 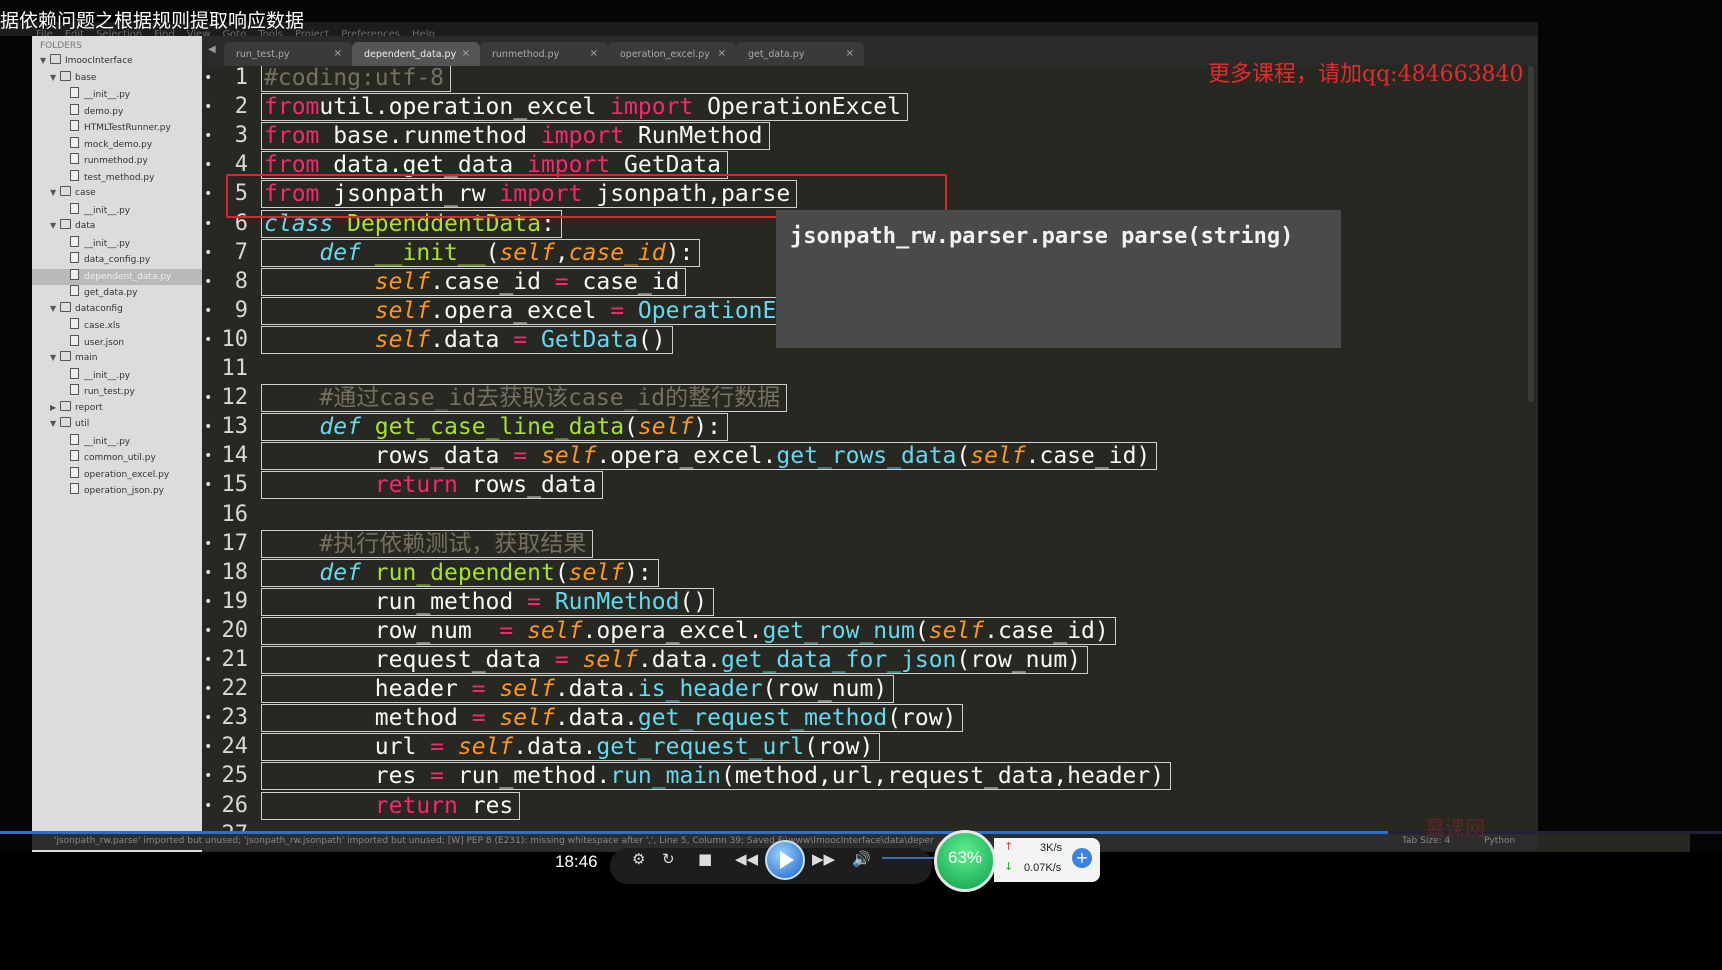 I want to click on code-token: (method,url,request_data,header), so click(x=942, y=776).